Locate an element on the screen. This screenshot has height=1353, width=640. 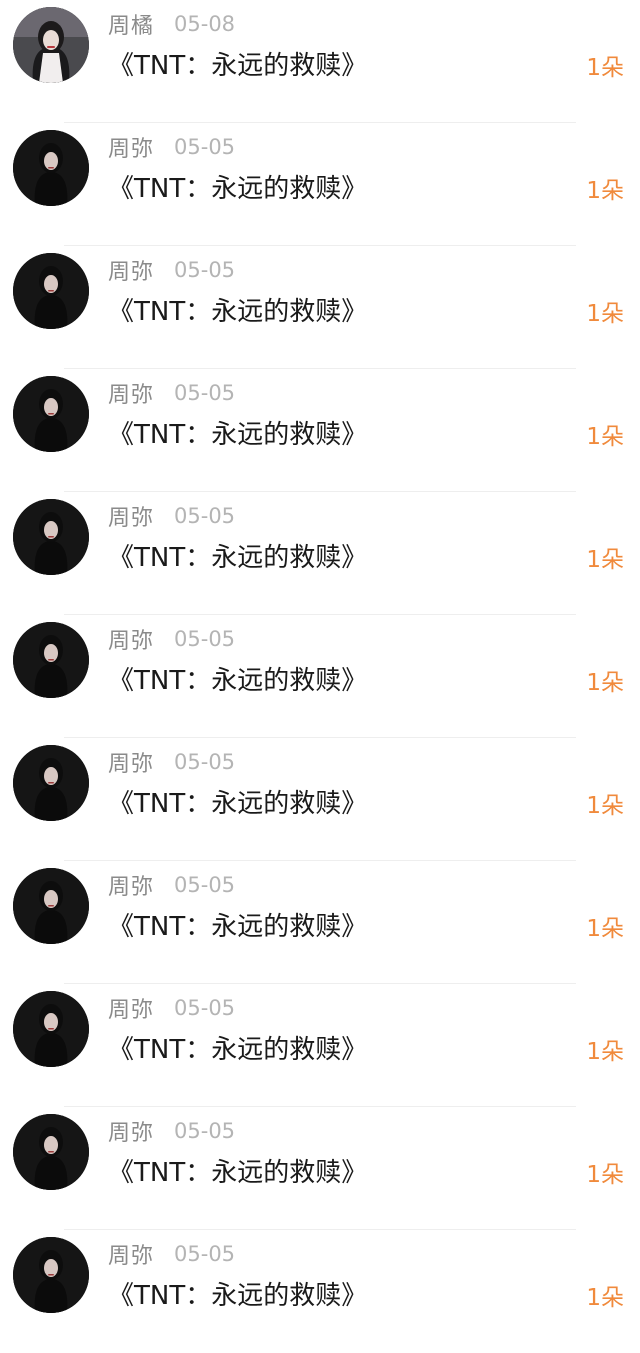
list-item: 周橘 05-08 《TNT：永远的救赎》 1朵 is located at coordinates (320, 61).